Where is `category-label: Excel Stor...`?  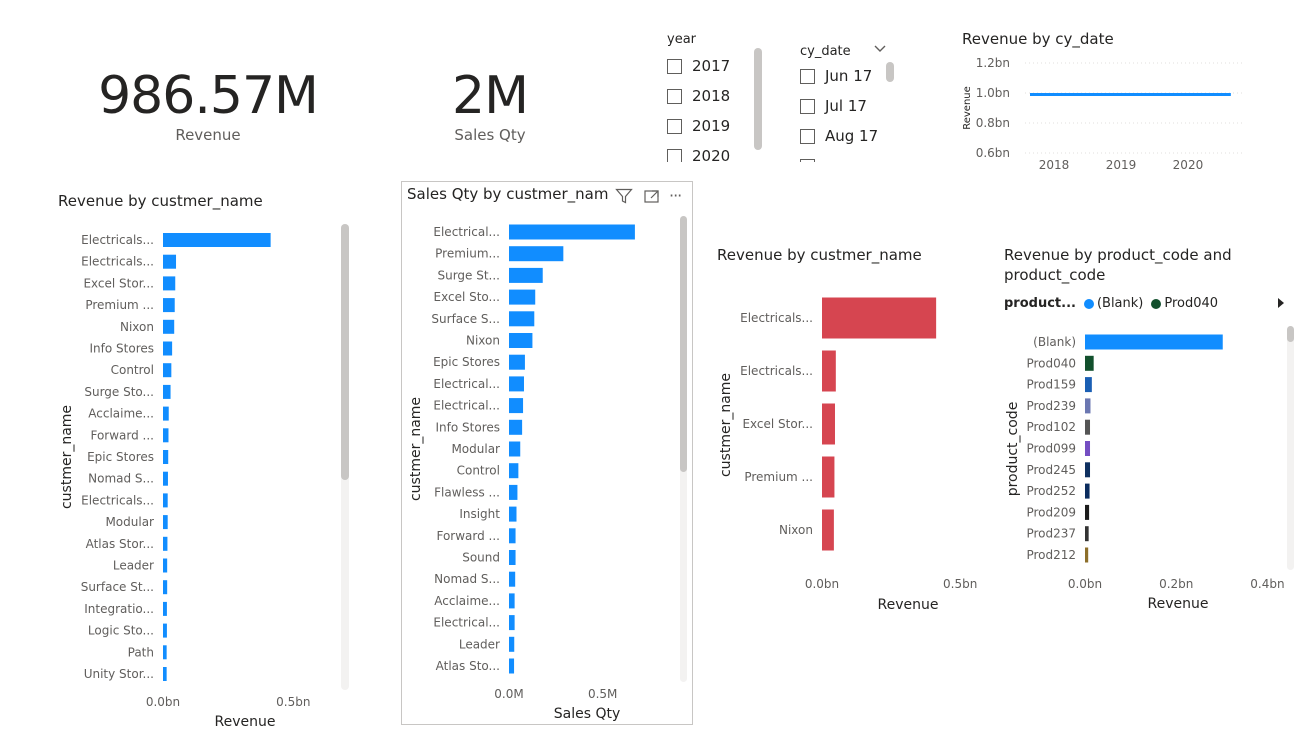 category-label: Excel Stor... is located at coordinates (118, 283).